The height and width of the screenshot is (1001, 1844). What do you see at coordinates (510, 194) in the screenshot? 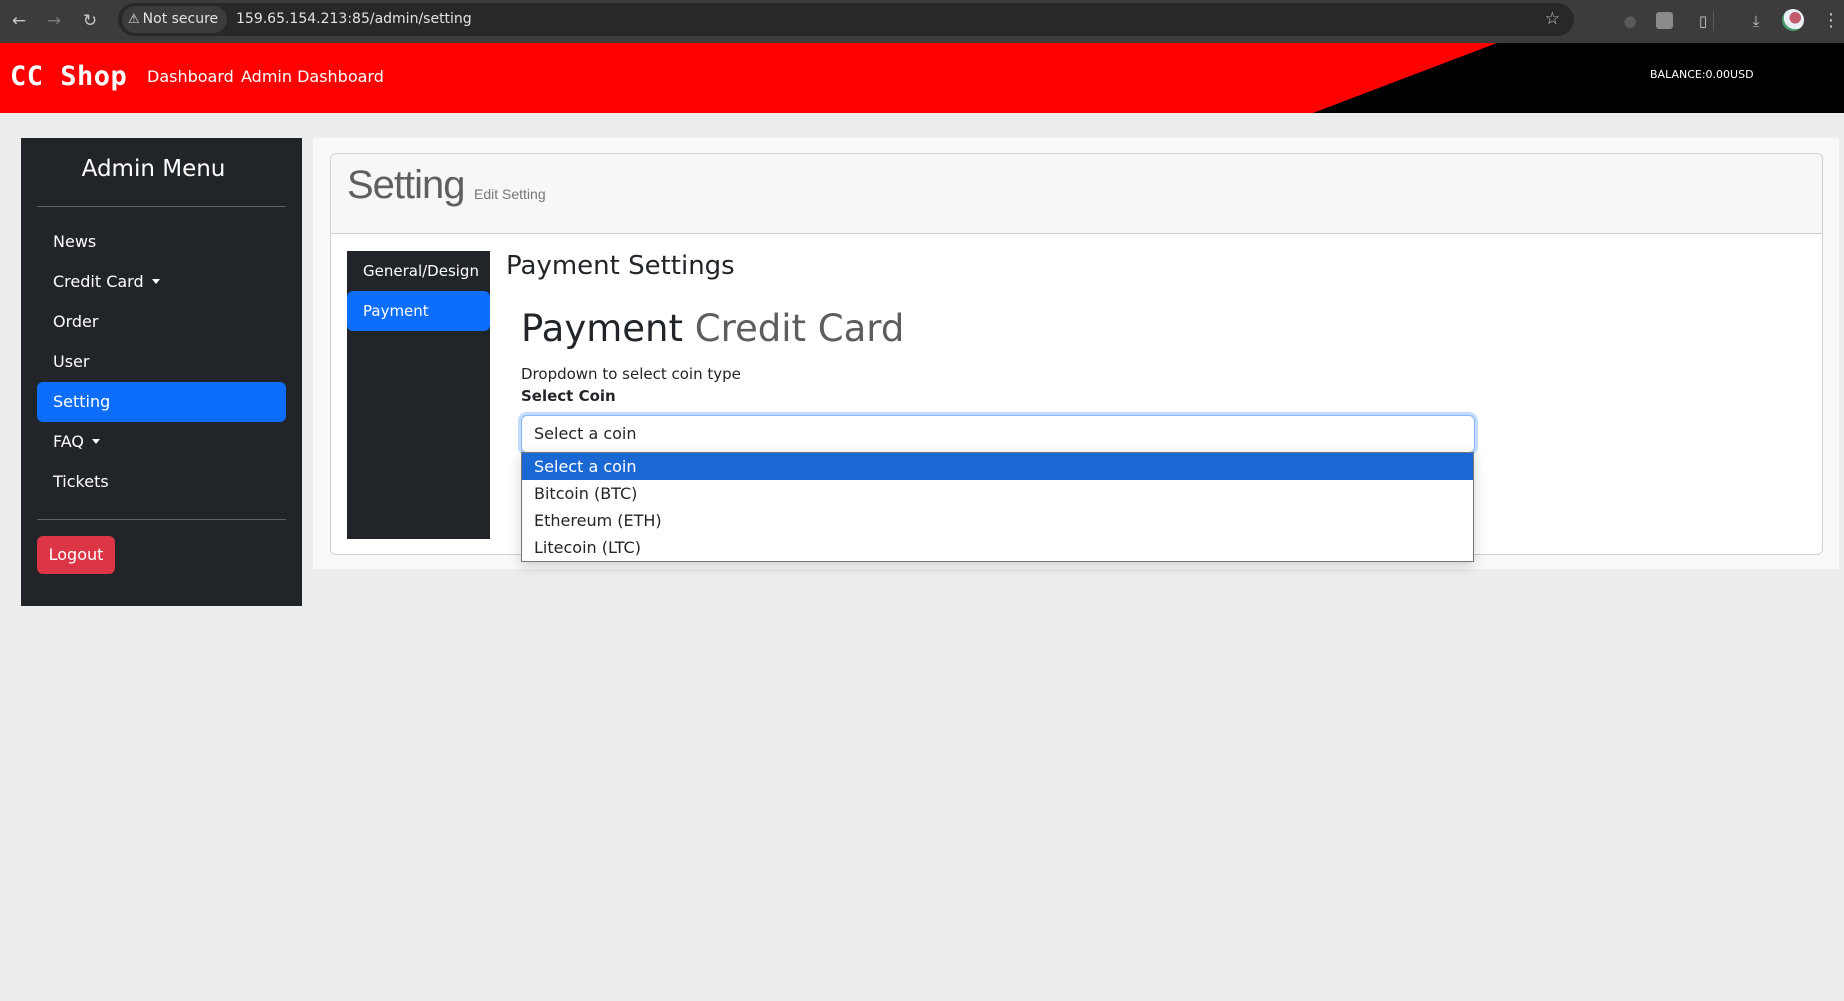
I see `page-subtitle: Edit Setting` at bounding box center [510, 194].